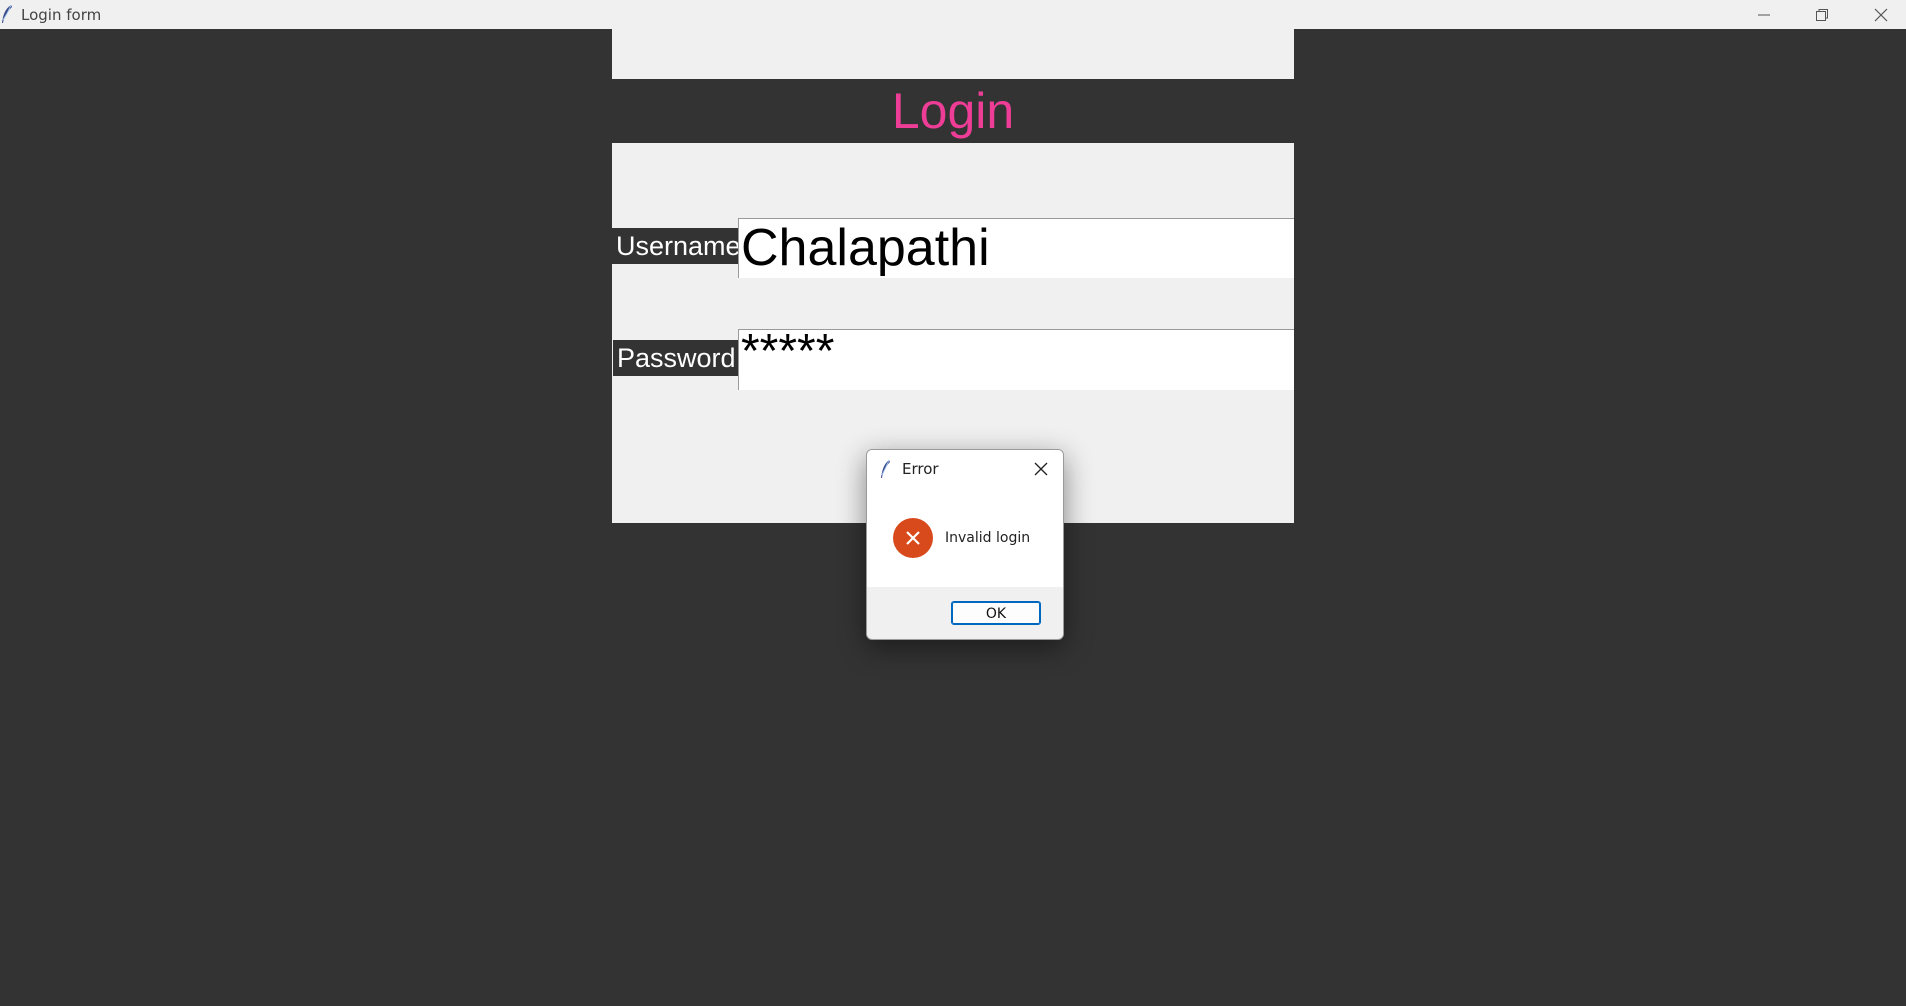 Image resolution: width=1906 pixels, height=1006 pixels. I want to click on restore-icon, so click(1822, 15).